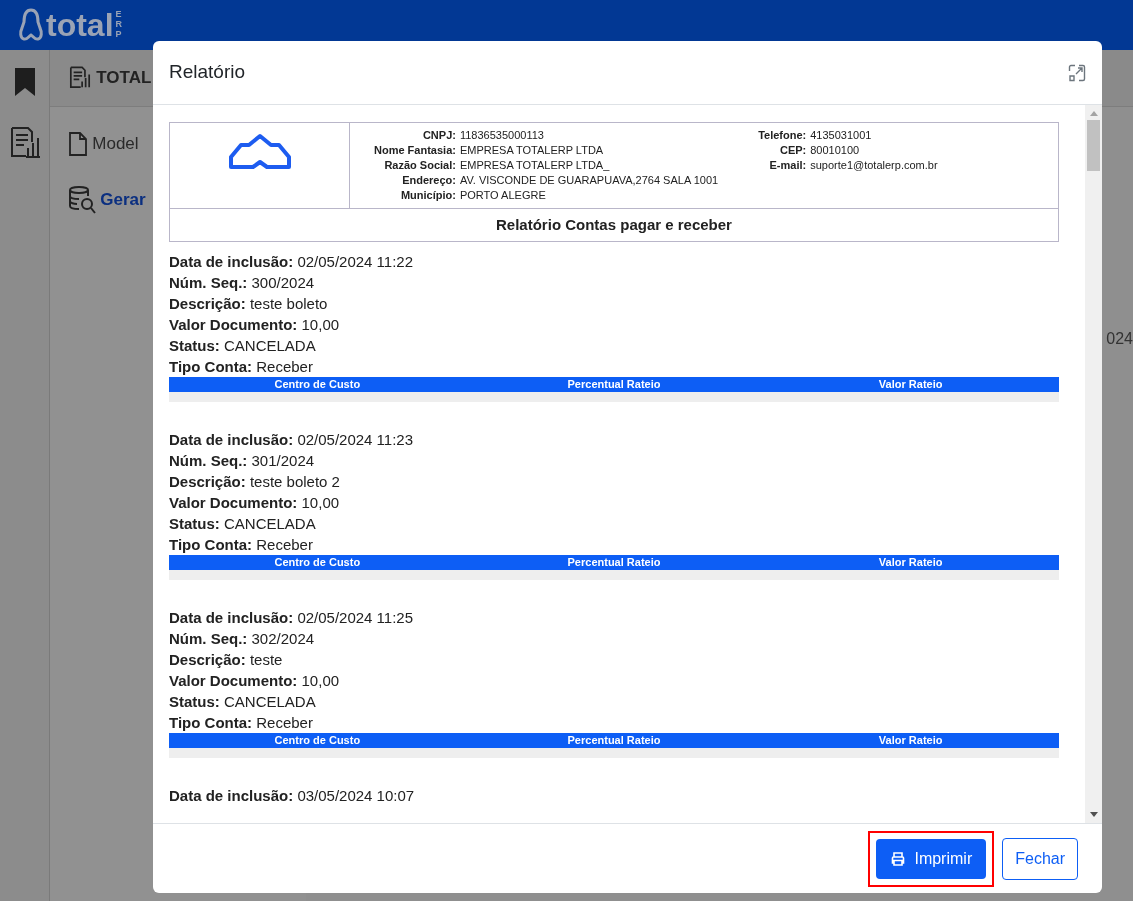  What do you see at coordinates (1093, 145) in the screenshot?
I see `scroll-thumb` at bounding box center [1093, 145].